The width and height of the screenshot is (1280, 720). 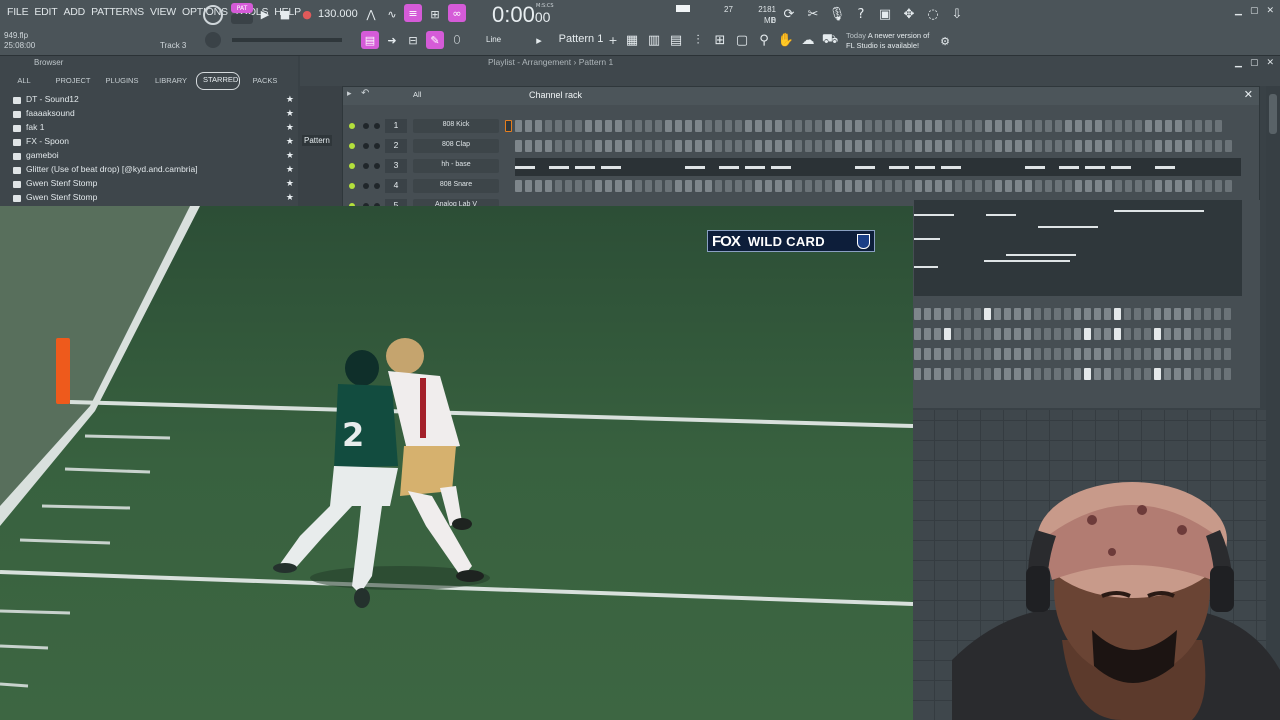 What do you see at coordinates (957, 14) in the screenshot?
I see `download-icon: ⇩` at bounding box center [957, 14].